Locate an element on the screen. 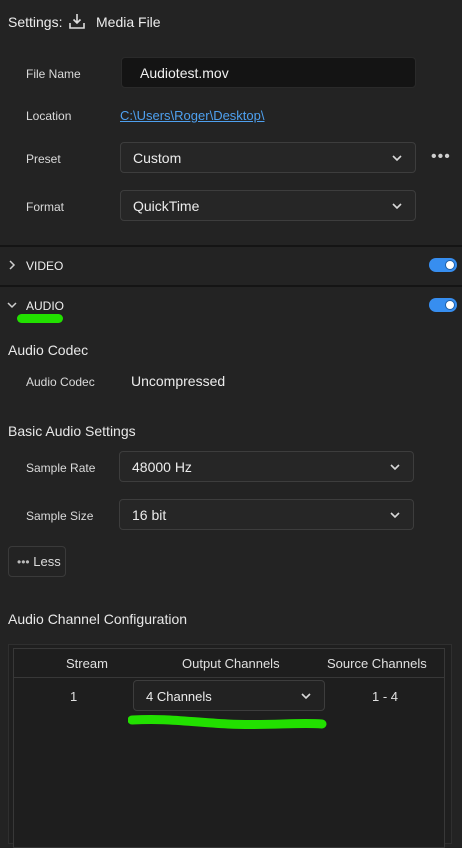  row-stream-cell: 1 is located at coordinates (74, 696).